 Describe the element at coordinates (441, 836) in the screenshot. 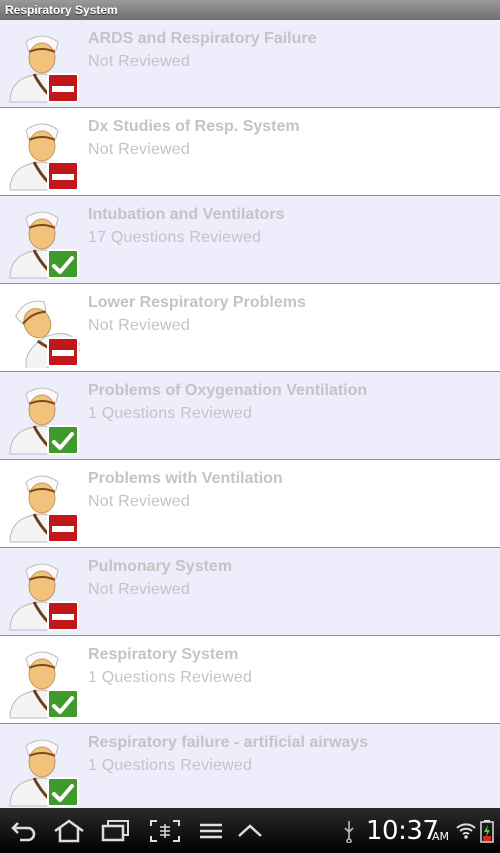

I see `clock-ampm: AM` at that location.